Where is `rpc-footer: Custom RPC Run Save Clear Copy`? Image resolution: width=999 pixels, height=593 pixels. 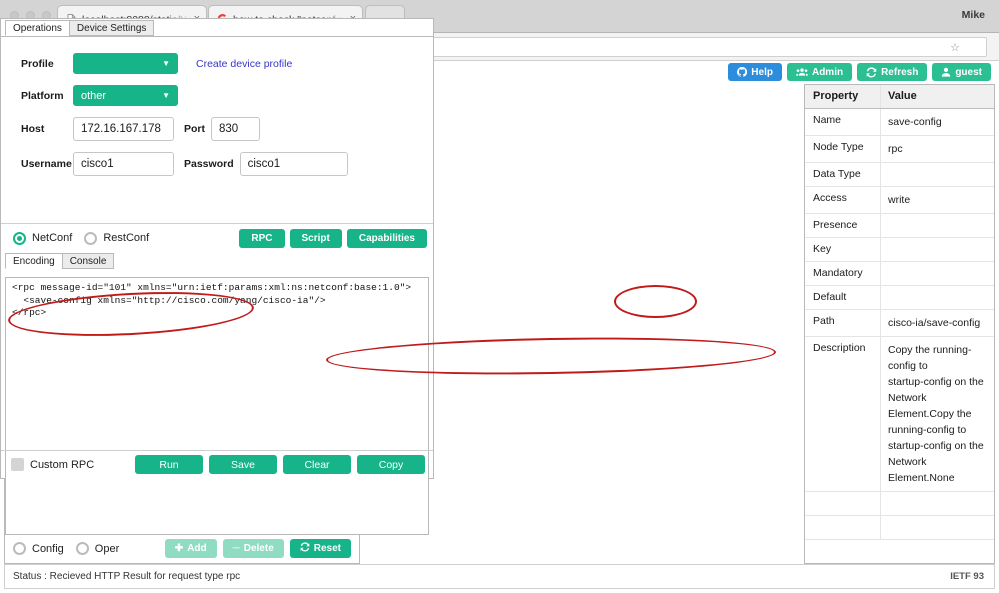 rpc-footer: Custom RPC Run Save Clear Copy is located at coordinates (217, 464).